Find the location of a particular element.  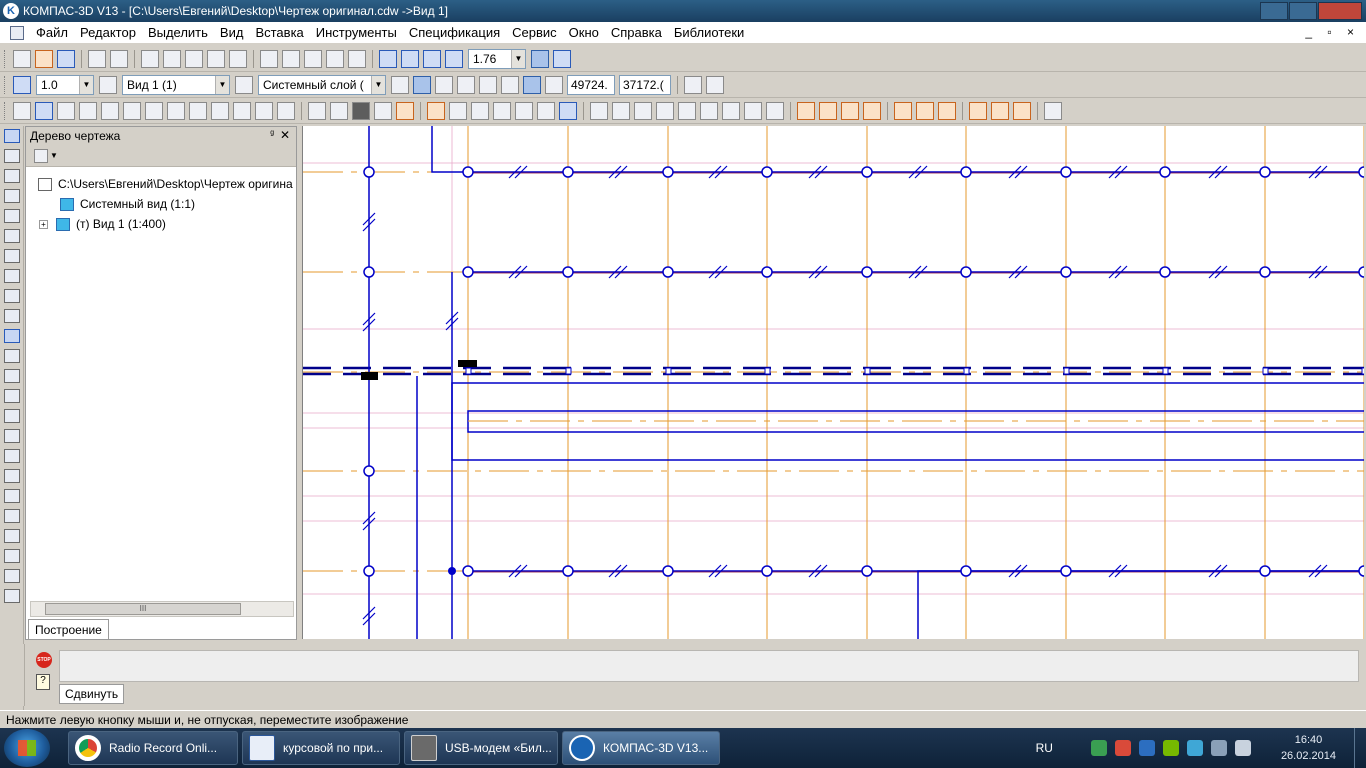

variables-icon is located at coordinates (313, 58).